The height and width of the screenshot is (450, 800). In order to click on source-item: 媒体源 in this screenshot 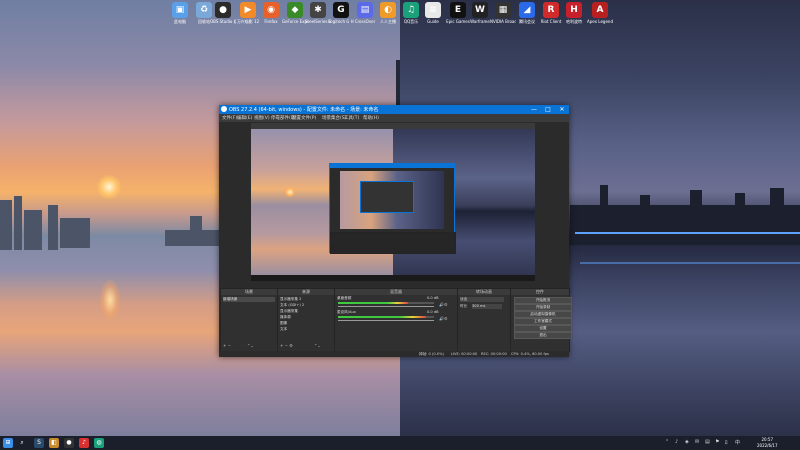, I will do `click(285, 317)`.